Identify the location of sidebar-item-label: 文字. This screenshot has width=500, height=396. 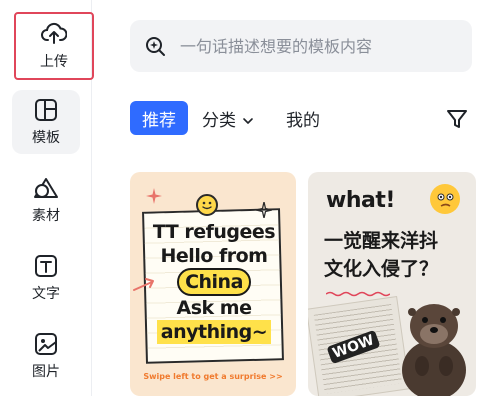
(46, 294).